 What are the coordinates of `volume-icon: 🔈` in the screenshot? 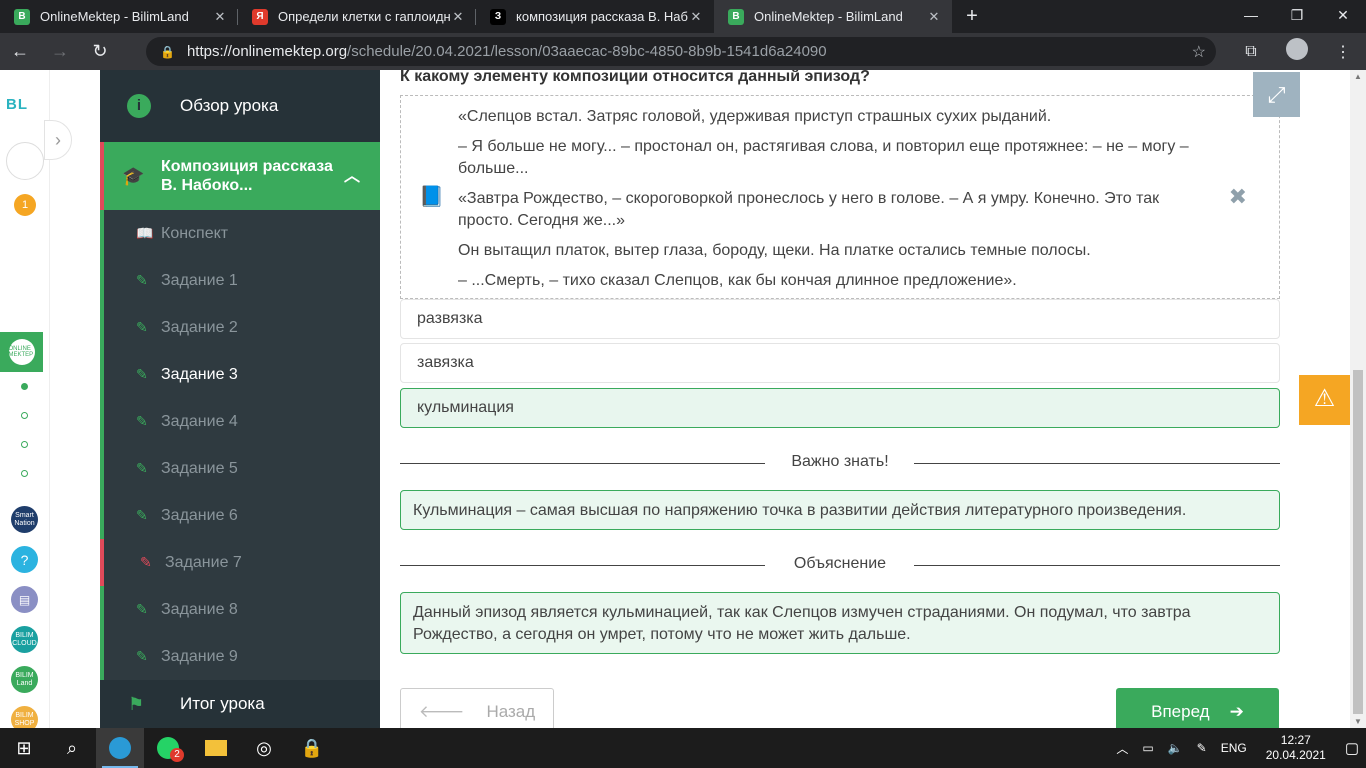 It's located at (1175, 748).